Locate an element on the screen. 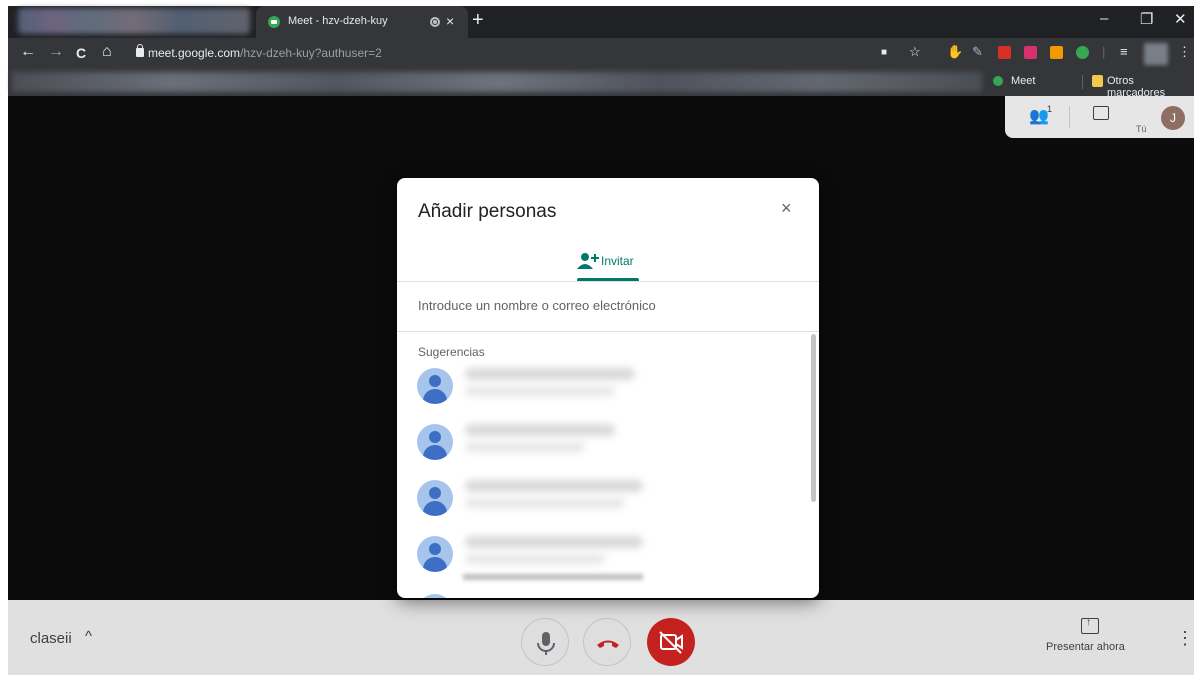 The height and width of the screenshot is (675, 1194). present-now-button: Presentar ahora is located at coordinates (1085, 647).